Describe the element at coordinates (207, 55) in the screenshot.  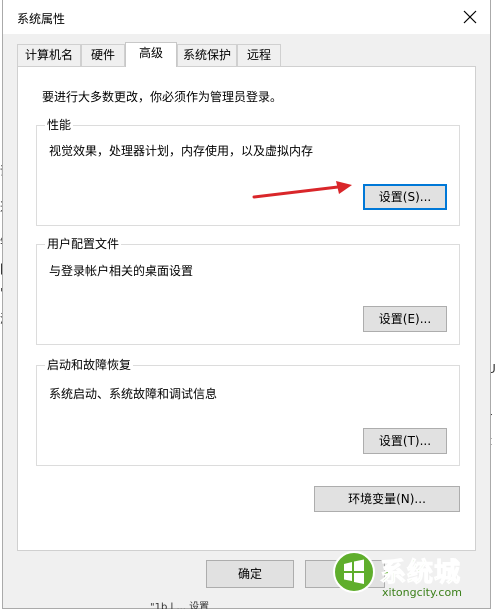
I see `tab-system-protection: 系统保护` at that location.